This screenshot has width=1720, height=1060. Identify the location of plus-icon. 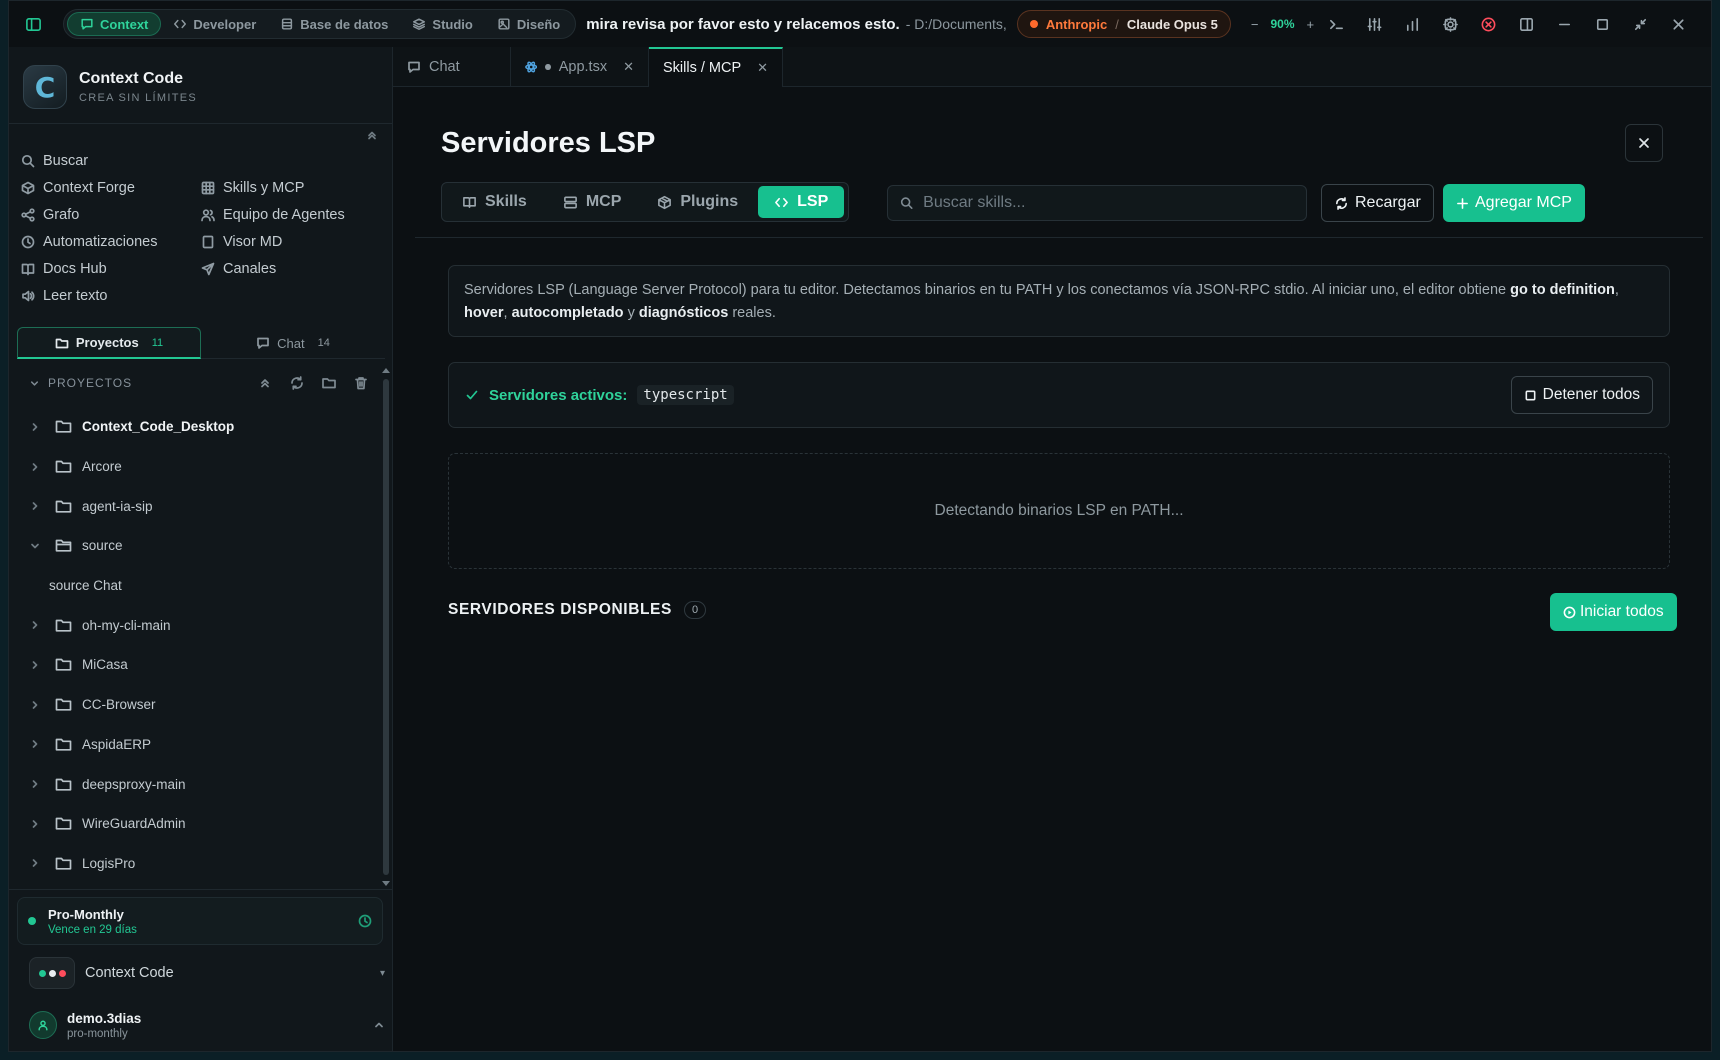
(1462, 203).